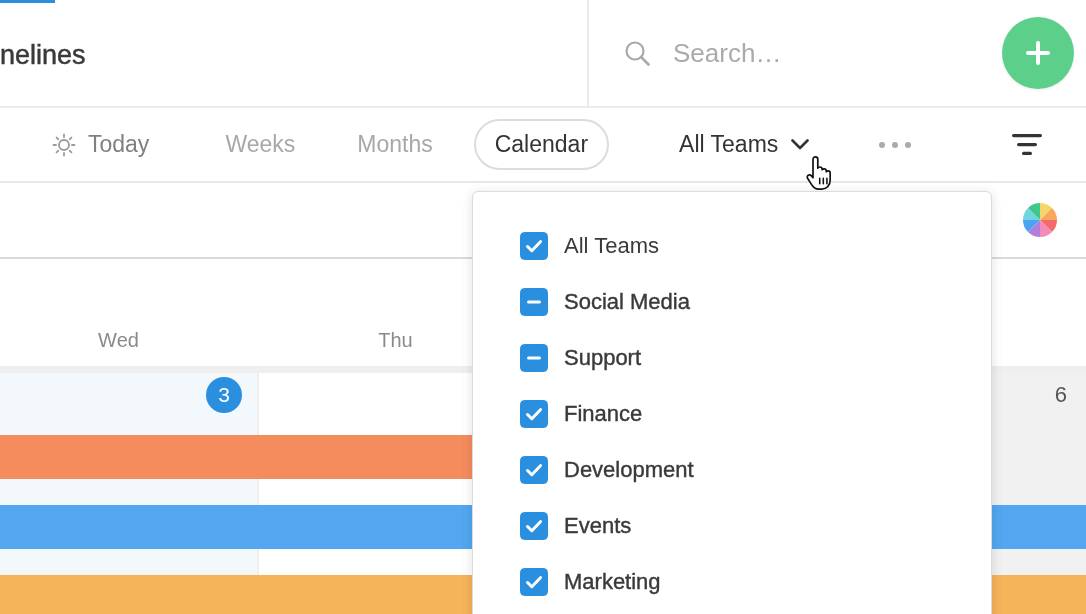 The width and height of the screenshot is (1086, 614). What do you see at coordinates (395, 340) in the screenshot?
I see `day-name: Thu` at bounding box center [395, 340].